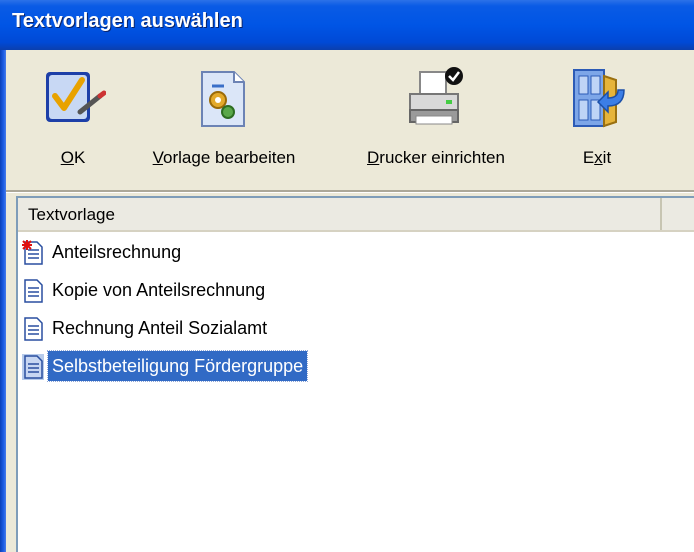 This screenshot has height=552, width=694. What do you see at coordinates (160, 328) in the screenshot?
I see `list-item-label: Rechnung Anteil Sozialamt` at bounding box center [160, 328].